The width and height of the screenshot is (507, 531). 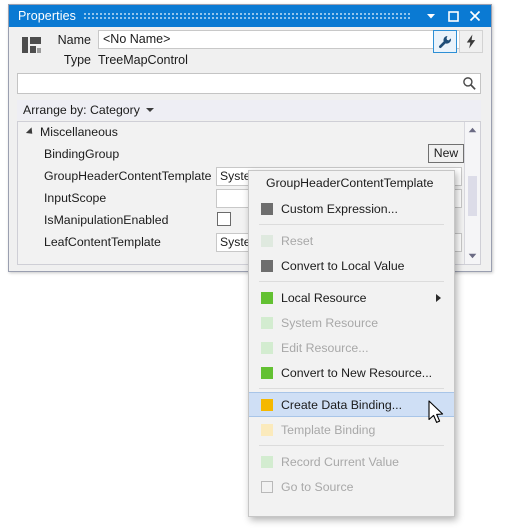 I want to click on element-header: Name <No Name> Type TreeMapControl, so click(x=250, y=47).